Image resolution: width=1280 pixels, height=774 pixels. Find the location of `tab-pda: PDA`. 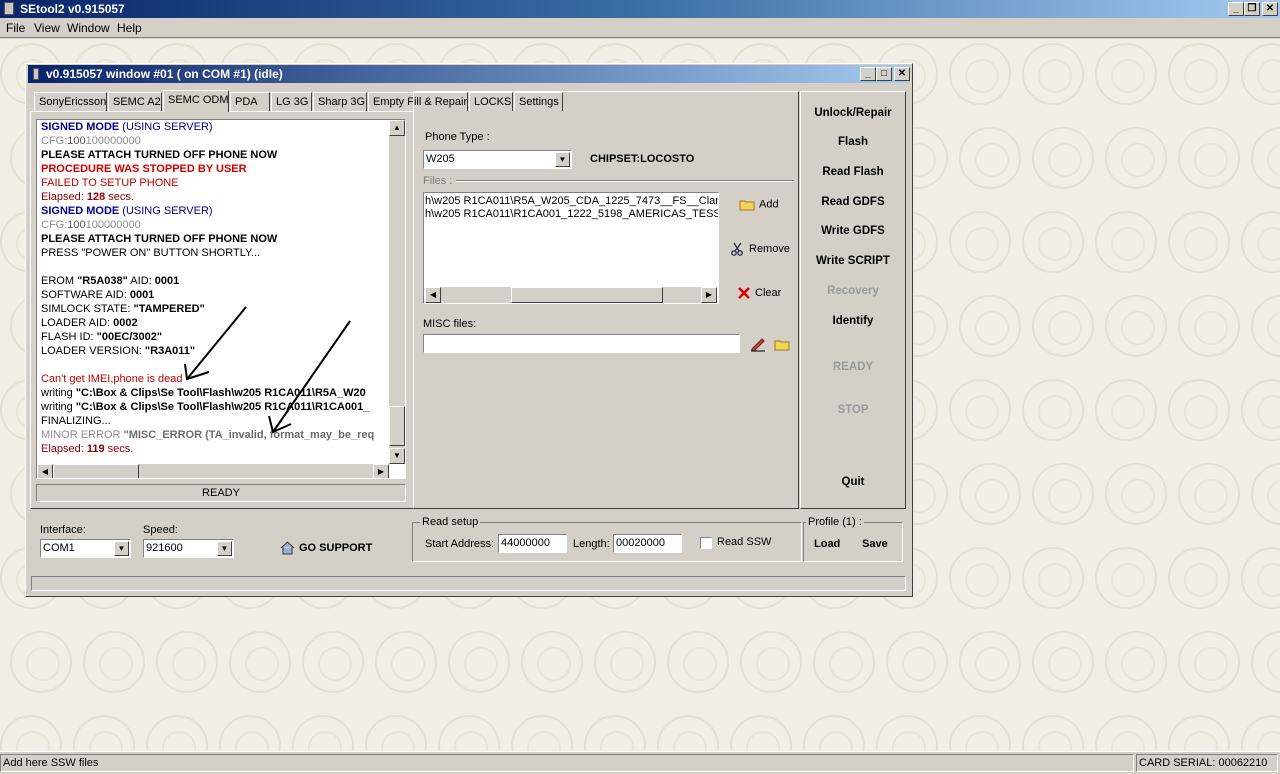

tab-pda: PDA is located at coordinates (250, 101).